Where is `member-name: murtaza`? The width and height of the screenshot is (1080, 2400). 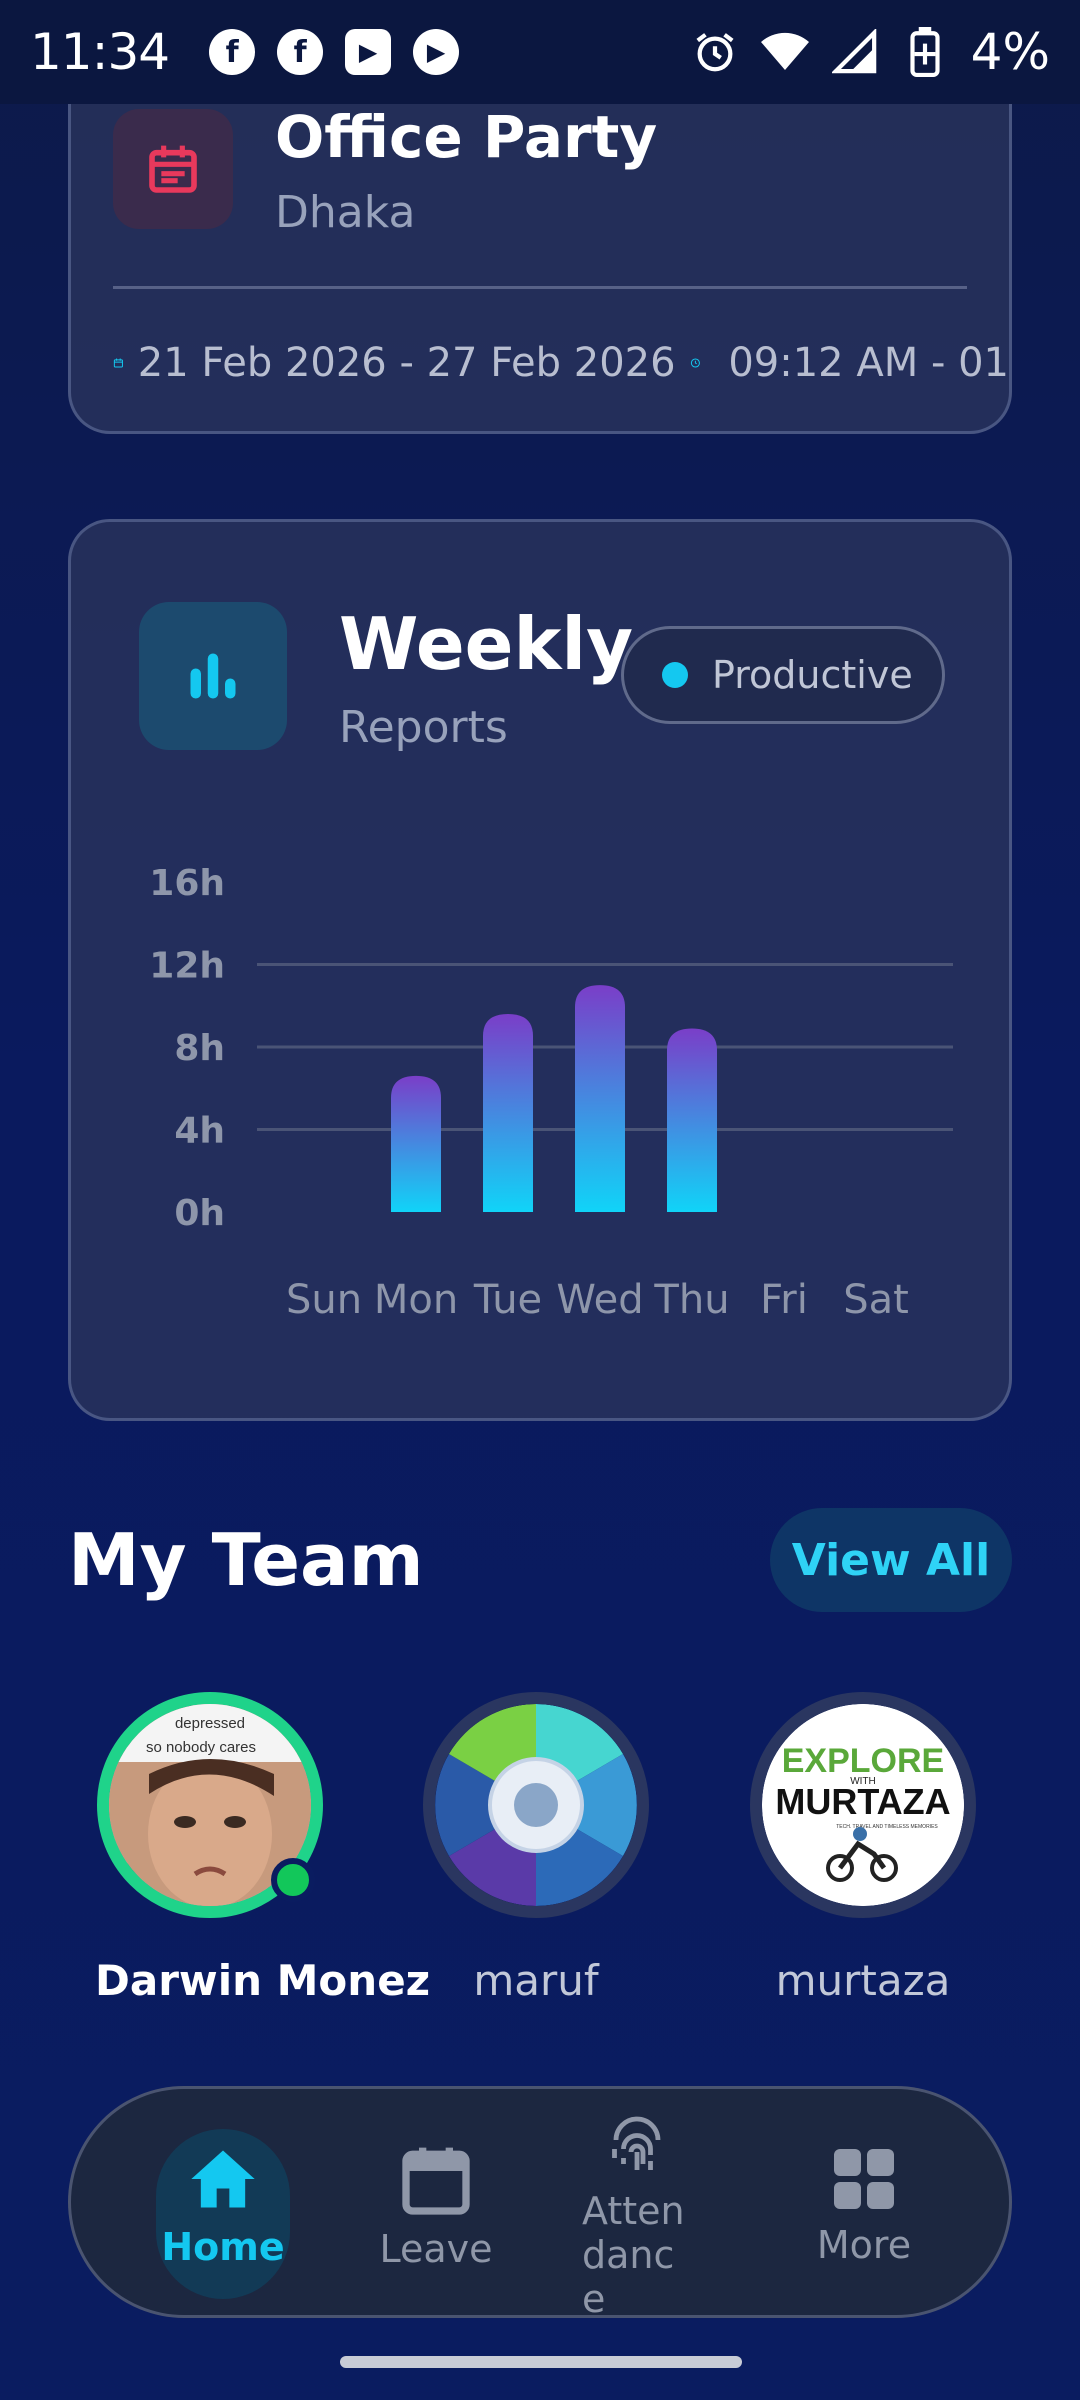 member-name: murtaza is located at coordinates (863, 1980).